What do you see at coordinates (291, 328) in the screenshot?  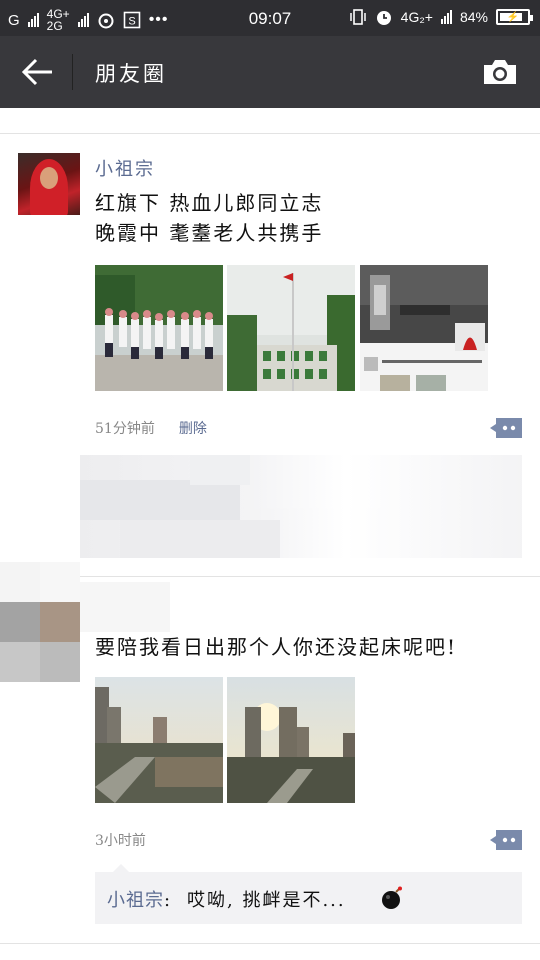 I see `post-image-flagpole-building` at bounding box center [291, 328].